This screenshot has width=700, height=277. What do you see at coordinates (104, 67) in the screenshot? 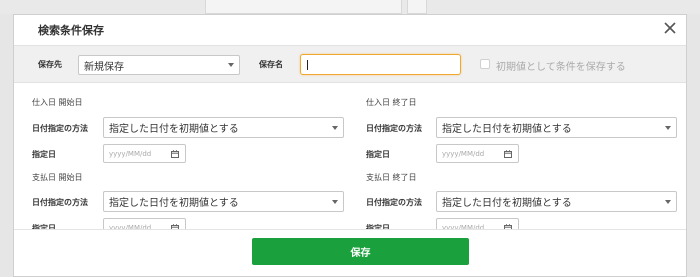
I see `destination-value: 新規保存` at bounding box center [104, 67].